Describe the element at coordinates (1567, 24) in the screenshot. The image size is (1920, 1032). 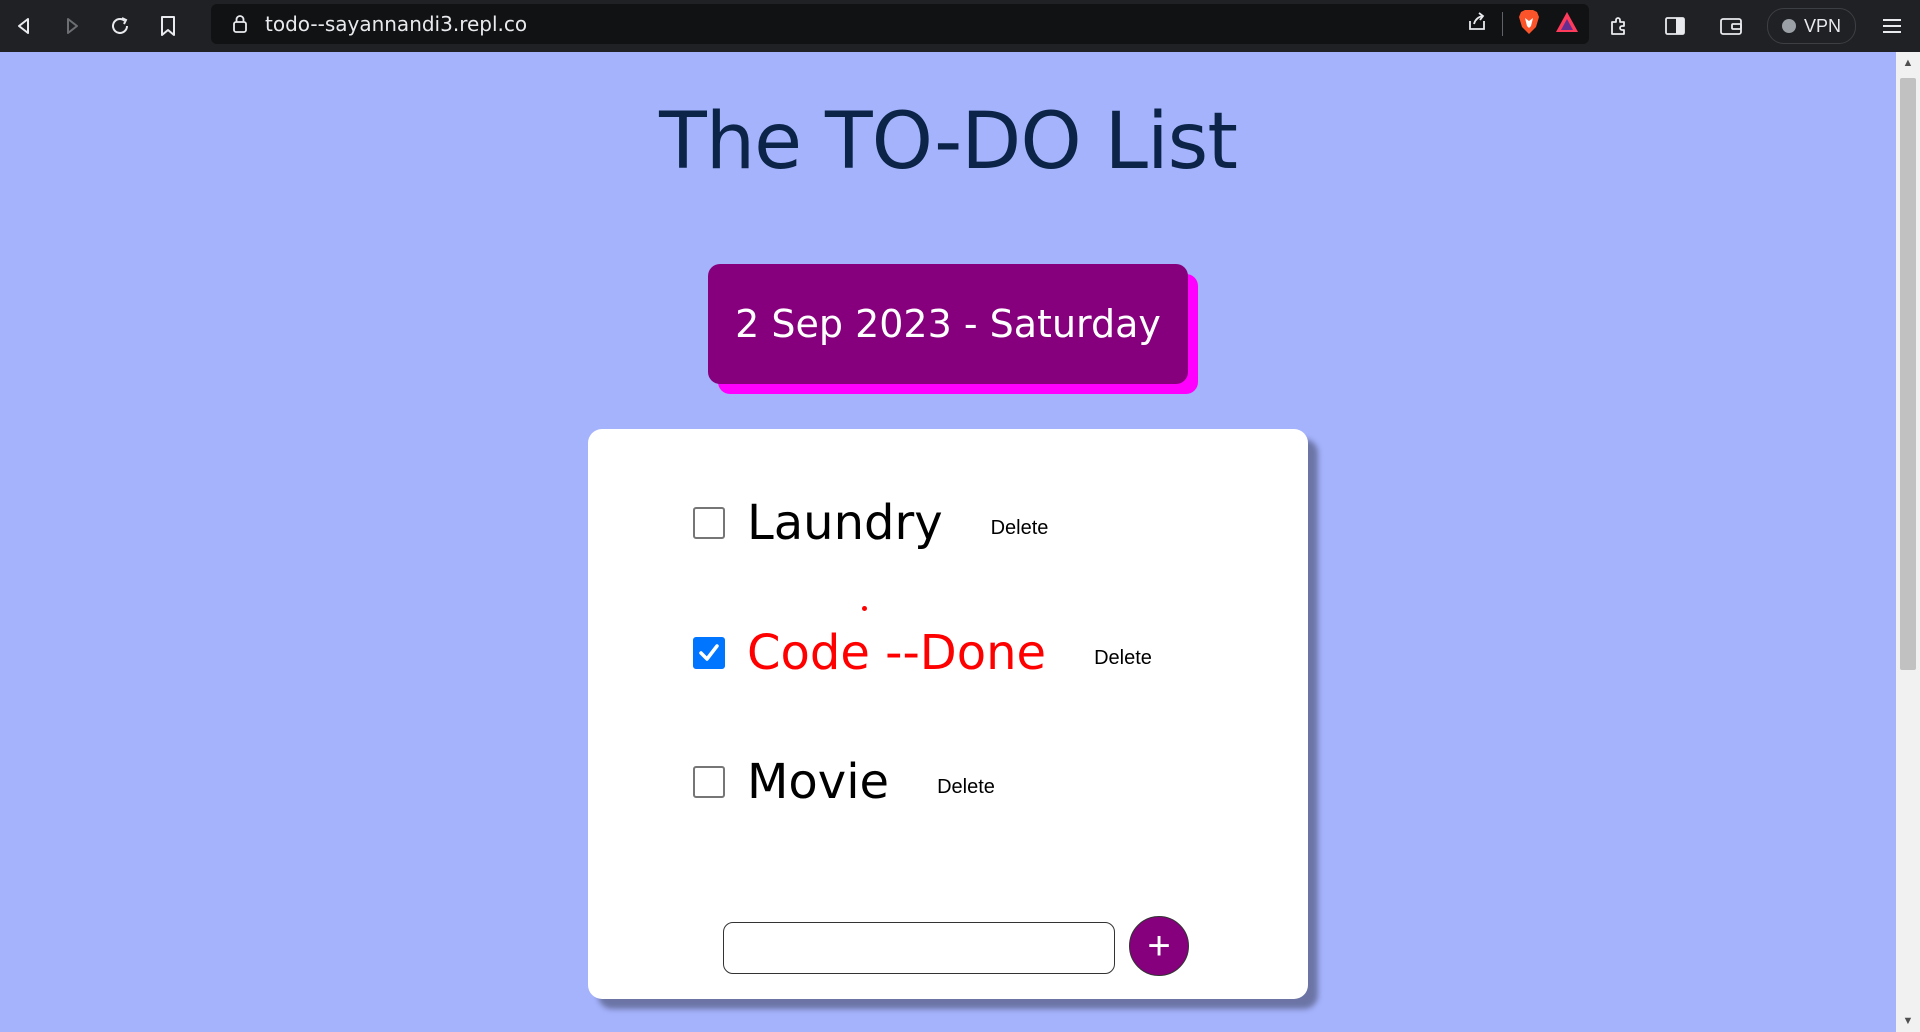
I see `brave-rewards-icon` at that location.